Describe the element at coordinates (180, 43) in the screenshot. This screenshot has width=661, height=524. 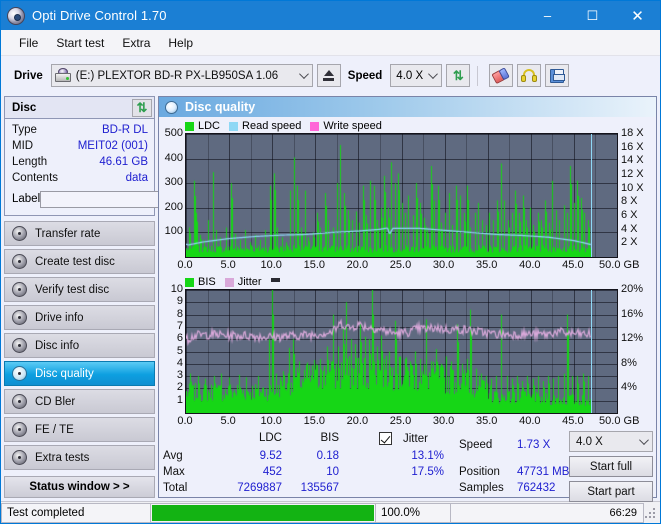
I see `menu-item-help: Help` at that location.